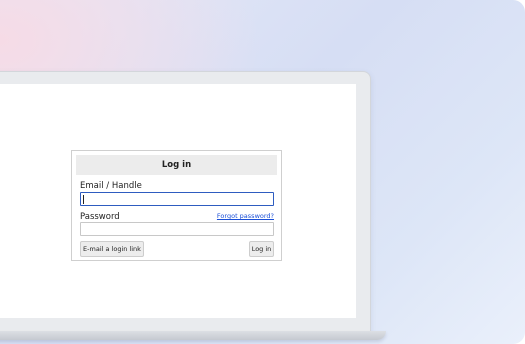 The height and width of the screenshot is (344, 525). What do you see at coordinates (111, 186) in the screenshot?
I see `email-label: Email / Handle` at bounding box center [111, 186].